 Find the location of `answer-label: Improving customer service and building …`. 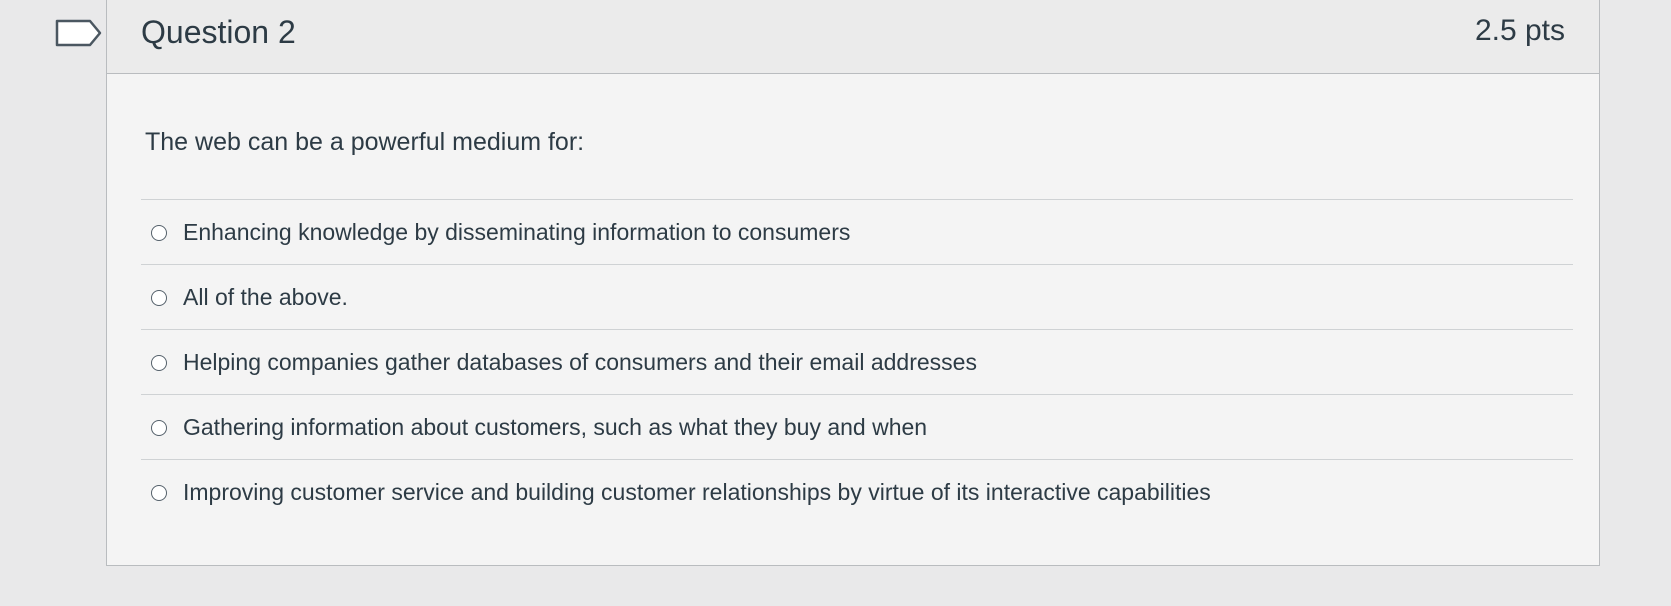

answer-label: Improving customer service and building … is located at coordinates (697, 492).